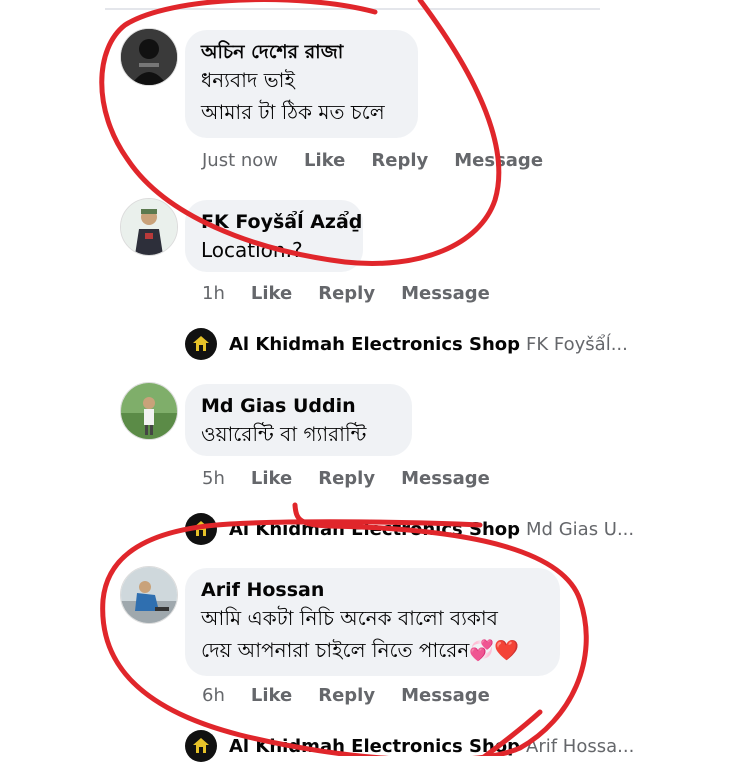 Image resolution: width=756 pixels, height=762 pixels. What do you see at coordinates (352, 5) in the screenshot?
I see `feed-top-divider` at bounding box center [352, 5].